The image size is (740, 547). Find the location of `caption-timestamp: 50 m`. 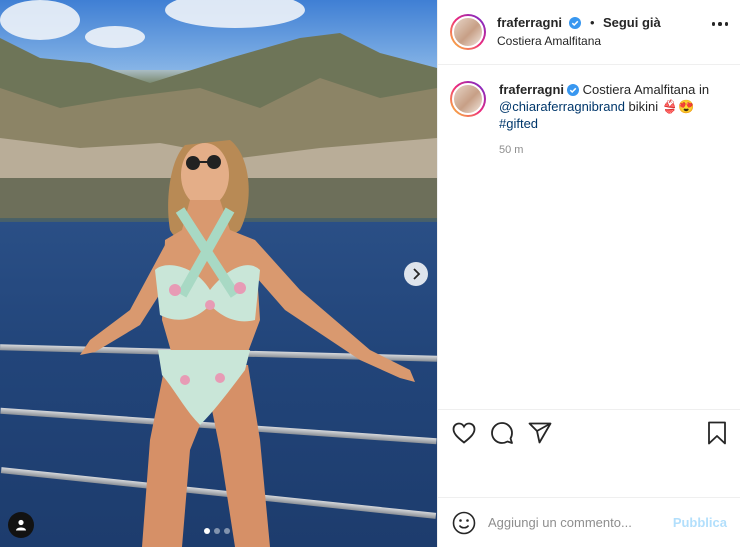

caption-timestamp: 50 m is located at coordinates (589, 150).